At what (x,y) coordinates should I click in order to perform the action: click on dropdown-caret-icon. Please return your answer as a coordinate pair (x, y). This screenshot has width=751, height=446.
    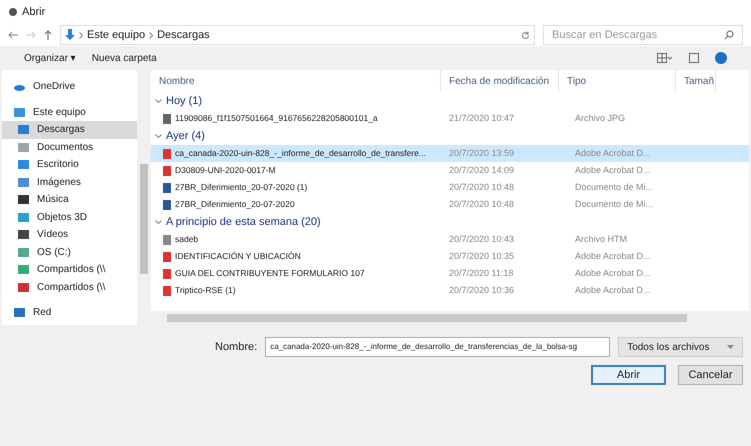
    Looking at the image, I should click on (730, 347).